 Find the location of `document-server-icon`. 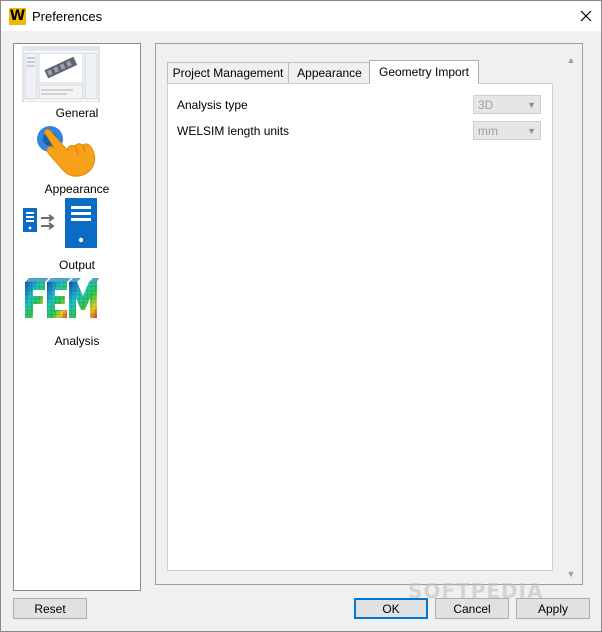

document-server-icon is located at coordinates (60, 223).